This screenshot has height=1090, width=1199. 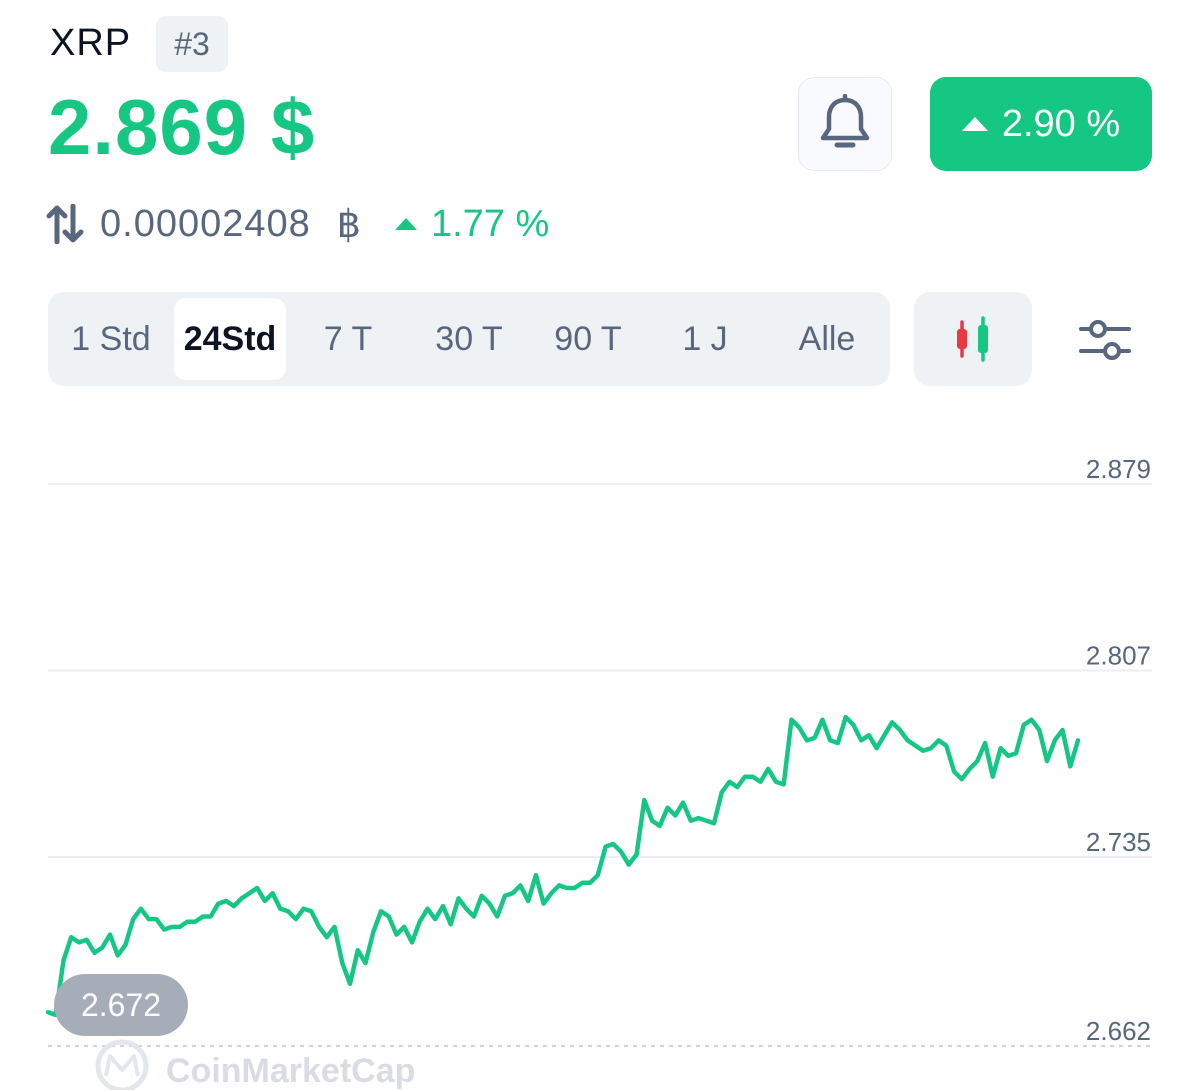 I want to click on time-range-selector: 1 Std 24Std 7 T 30 T 90 T 1 J Alle, so click(x=469, y=339).